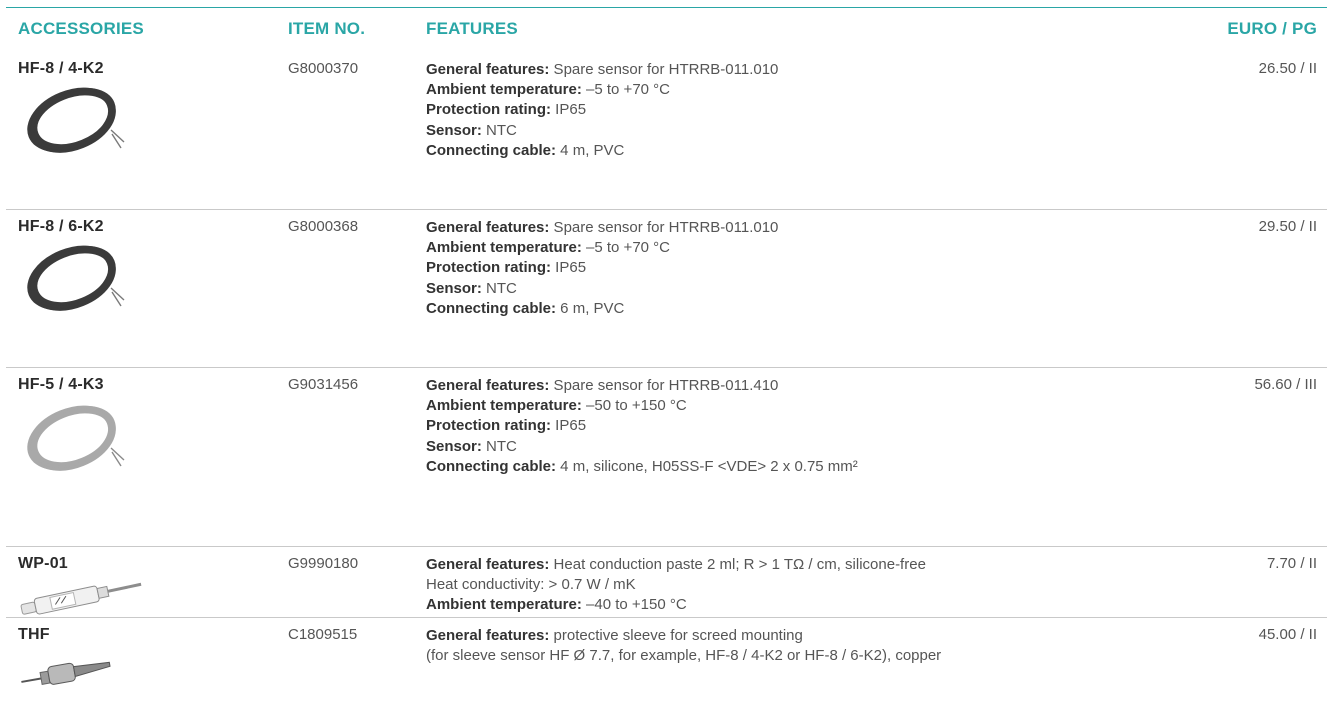 This screenshot has height=711, width=1333. What do you see at coordinates (66, 672) in the screenshot?
I see `sleeve-image` at bounding box center [66, 672].